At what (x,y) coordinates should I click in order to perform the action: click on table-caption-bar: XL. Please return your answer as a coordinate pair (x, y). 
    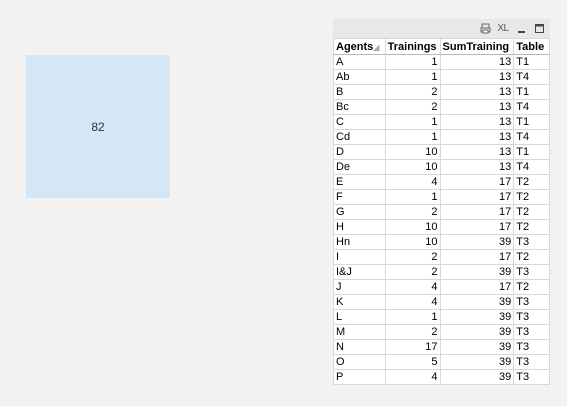
    Looking at the image, I should click on (441, 28).